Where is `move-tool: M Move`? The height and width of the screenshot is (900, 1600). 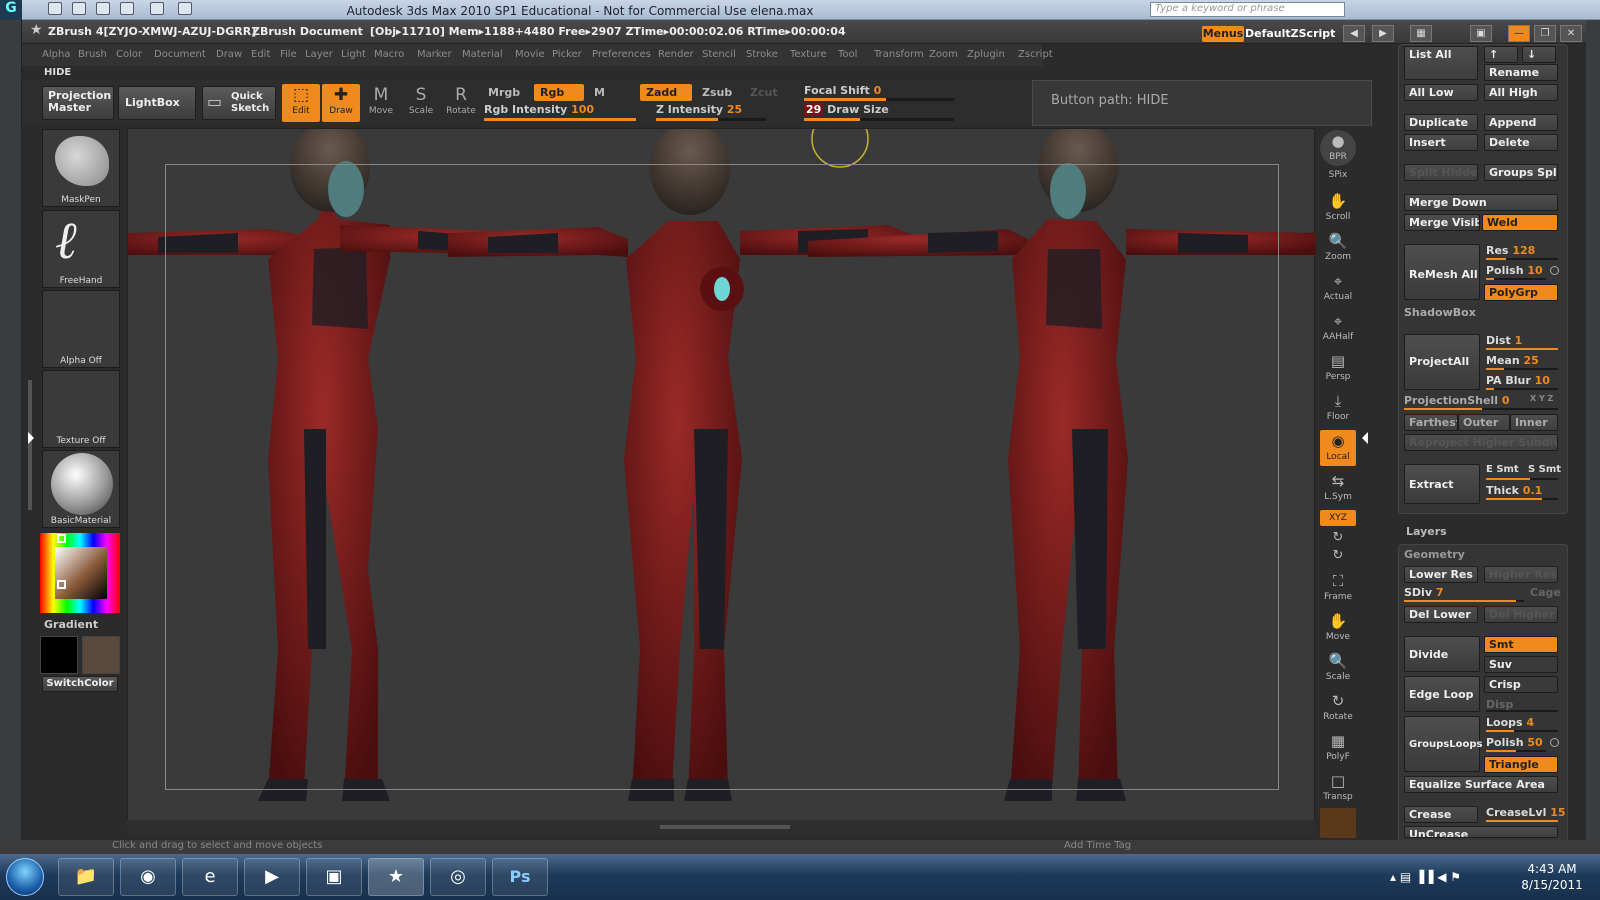 move-tool: M Move is located at coordinates (381, 103).